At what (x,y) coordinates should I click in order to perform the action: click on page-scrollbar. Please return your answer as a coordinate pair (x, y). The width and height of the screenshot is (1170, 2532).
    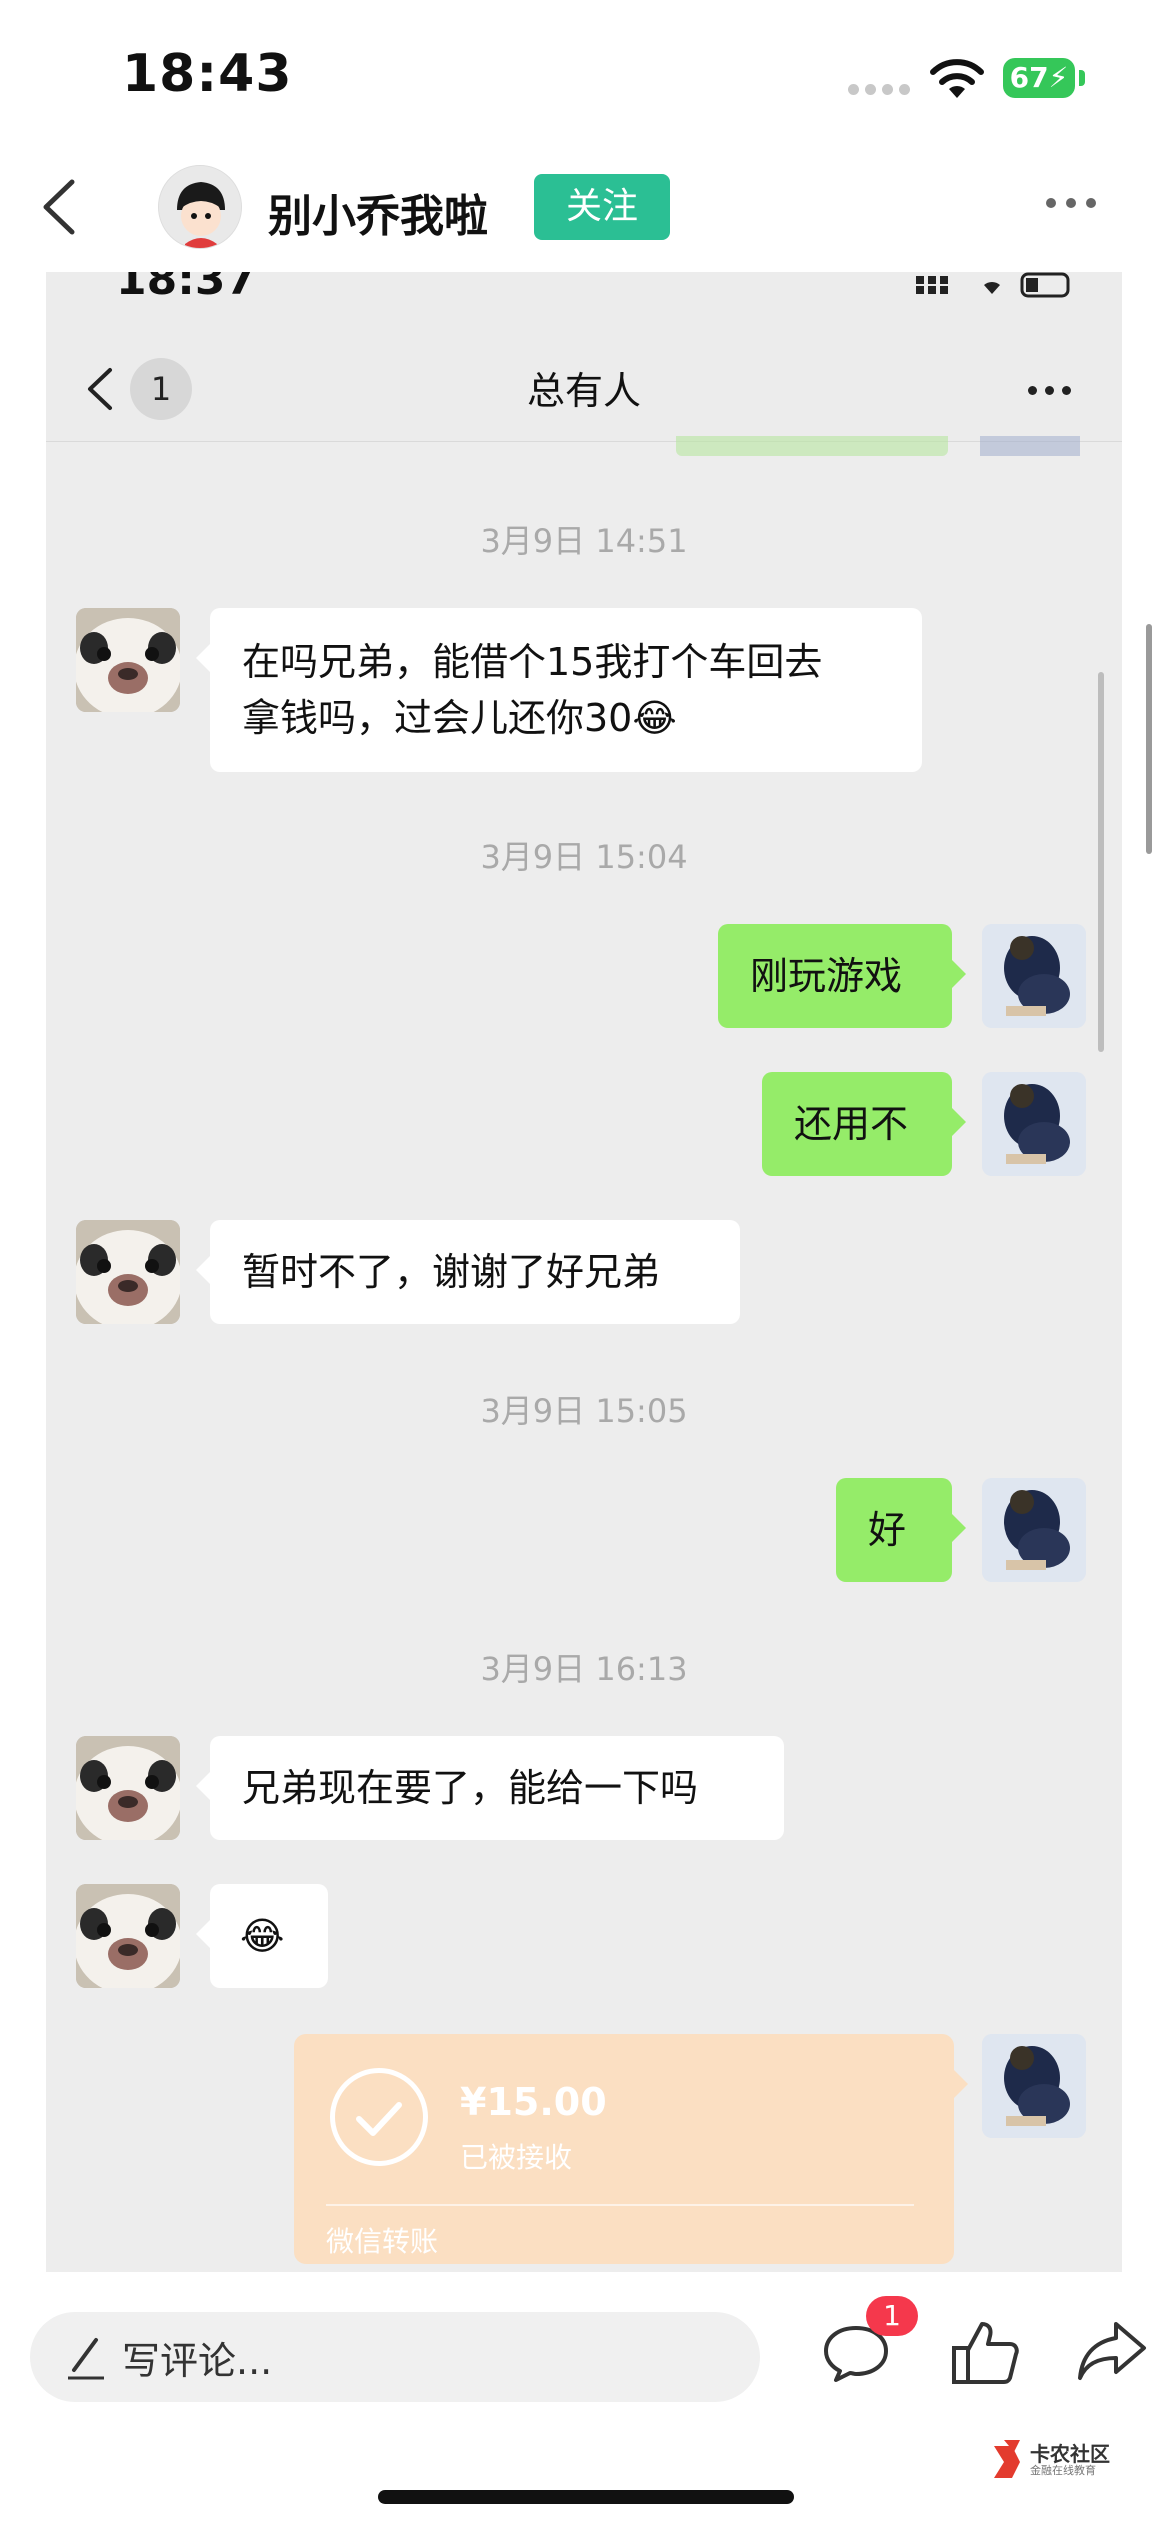
    Looking at the image, I should click on (1149, 739).